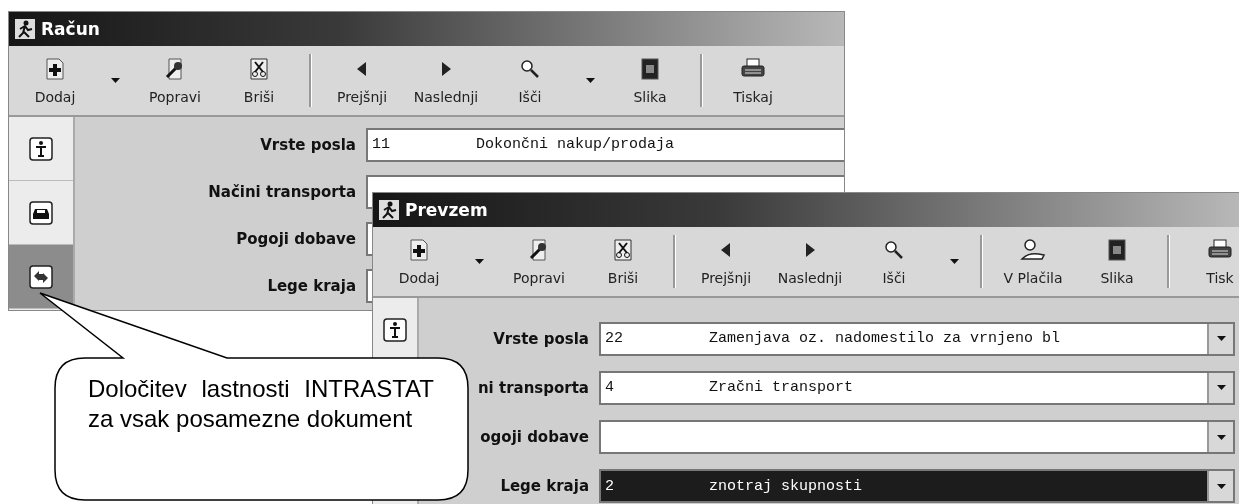 Image resolution: width=1239 pixels, height=504 pixels. I want to click on combo-field, so click(917, 437).